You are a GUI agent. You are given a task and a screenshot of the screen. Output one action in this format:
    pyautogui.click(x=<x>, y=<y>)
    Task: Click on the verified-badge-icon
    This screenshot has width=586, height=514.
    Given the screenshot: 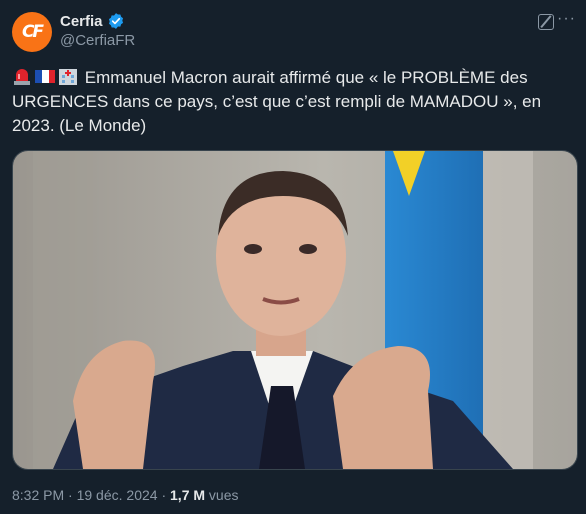 What is the action you would take?
    pyautogui.click(x=115, y=21)
    